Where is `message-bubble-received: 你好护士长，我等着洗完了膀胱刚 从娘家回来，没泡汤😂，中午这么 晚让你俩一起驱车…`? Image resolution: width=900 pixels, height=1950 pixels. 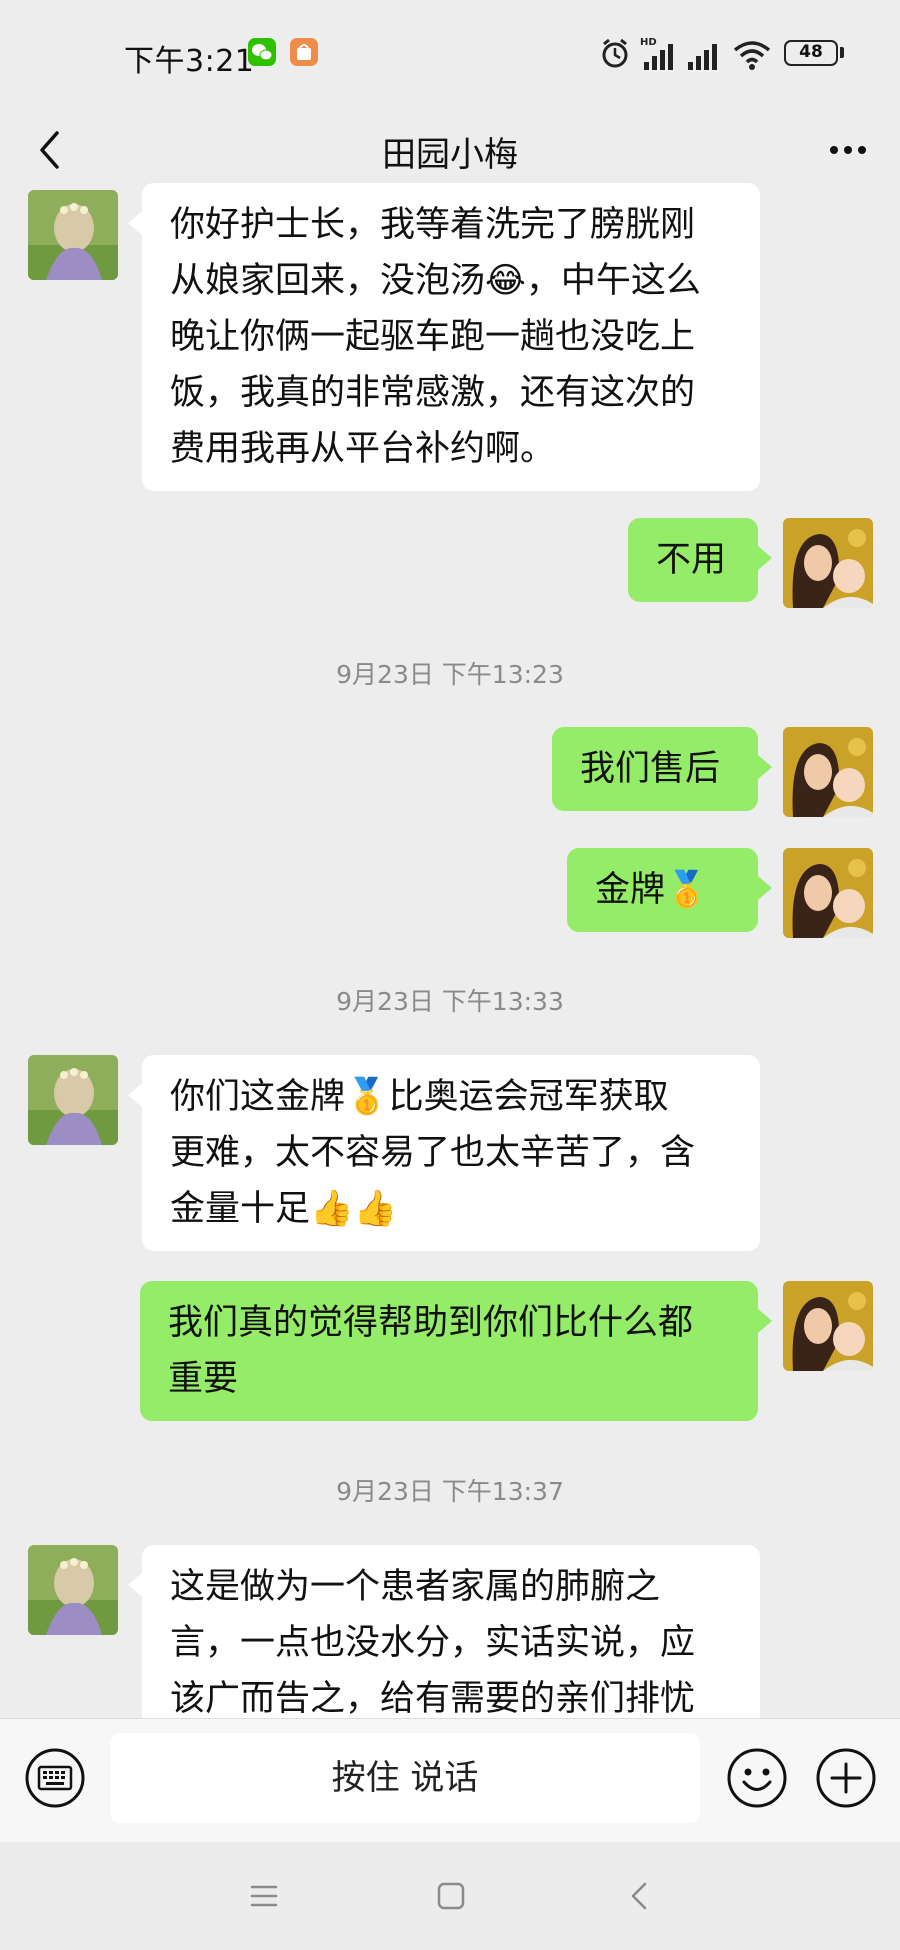 message-bubble-received: 你好护士长，我等着洗完了膀胱刚 从娘家回来，没泡汤😂，中午这么 晚让你俩一起驱车… is located at coordinates (444, 337).